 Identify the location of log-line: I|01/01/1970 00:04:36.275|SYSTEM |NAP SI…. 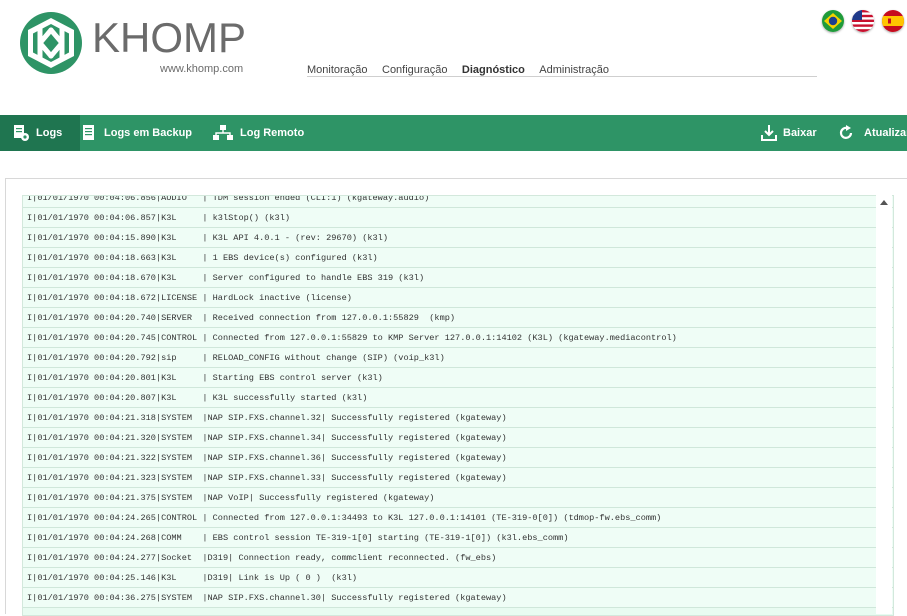
(458, 598).